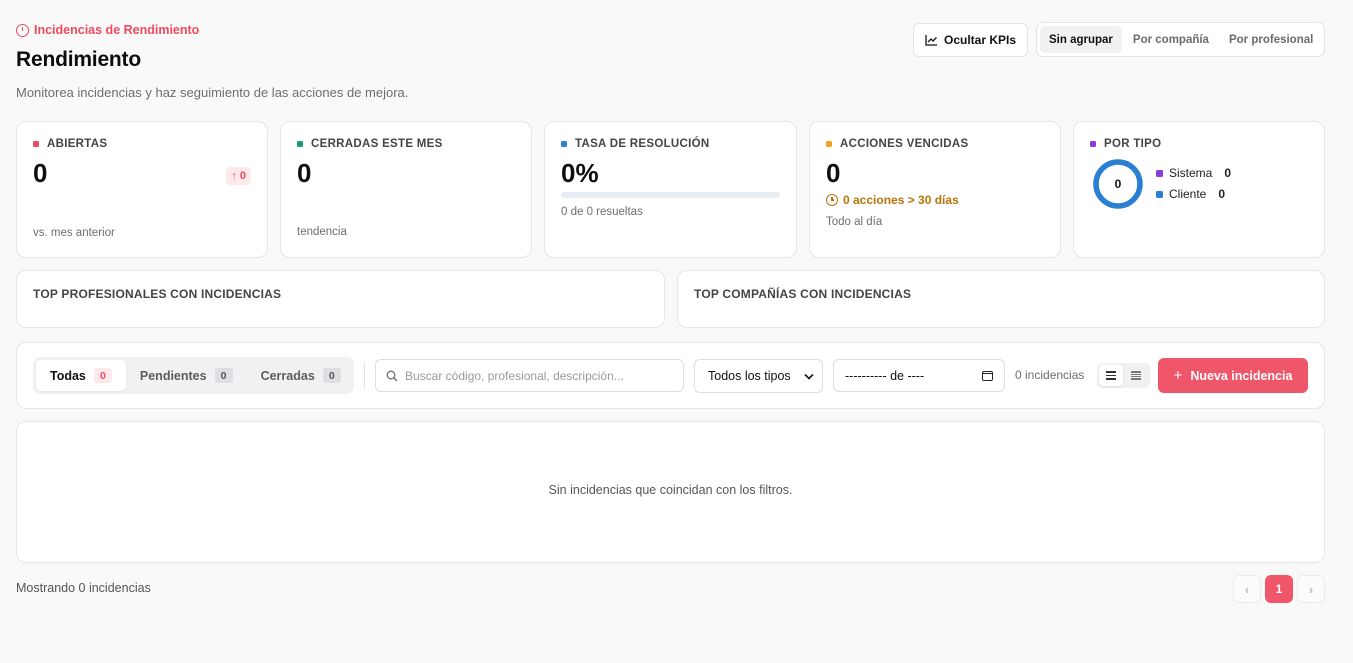  I want to click on donut-total: 0, so click(1118, 184).